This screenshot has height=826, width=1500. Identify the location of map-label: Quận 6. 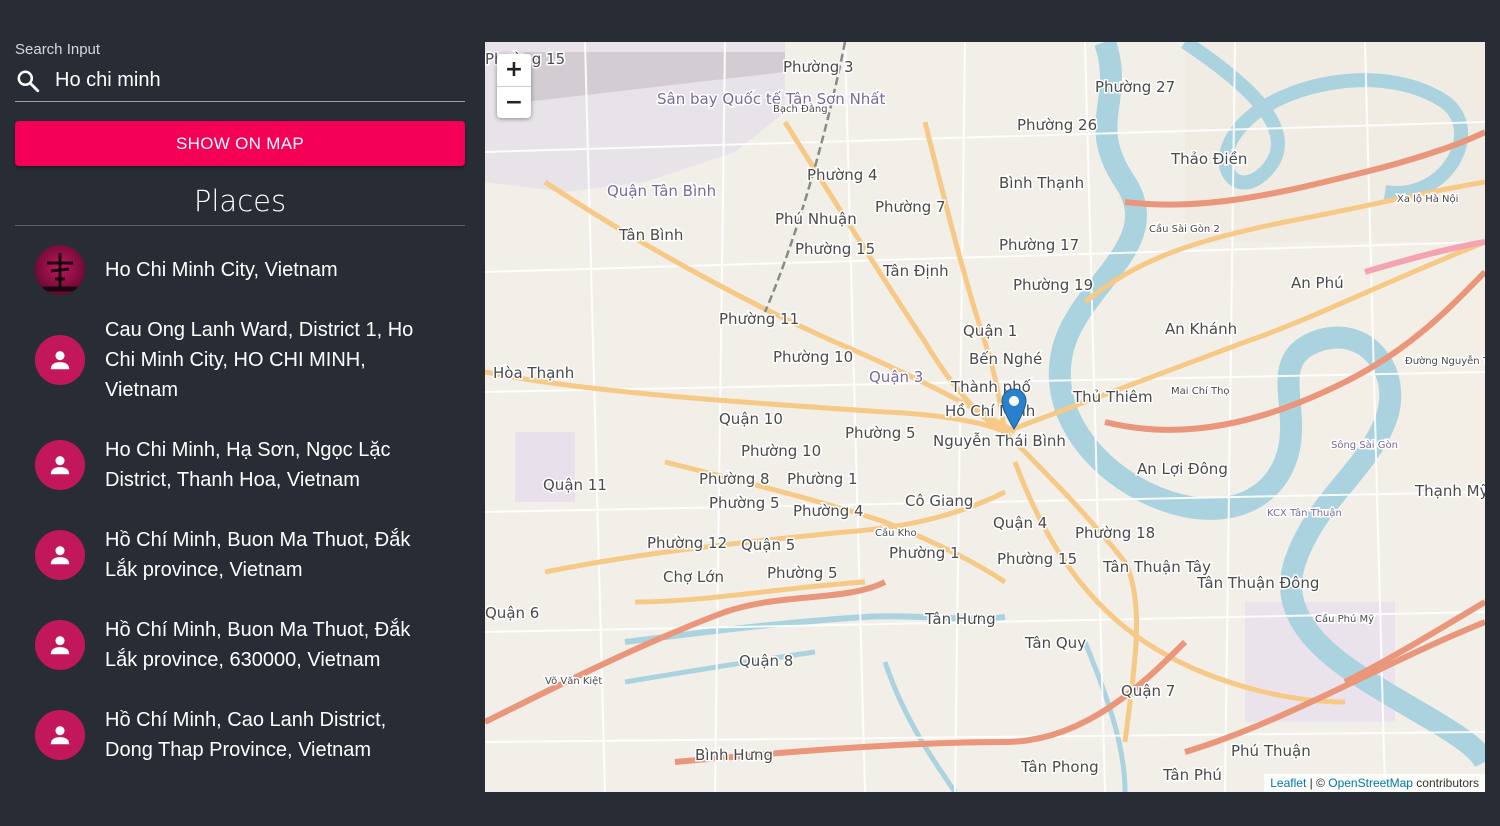
(512, 613).